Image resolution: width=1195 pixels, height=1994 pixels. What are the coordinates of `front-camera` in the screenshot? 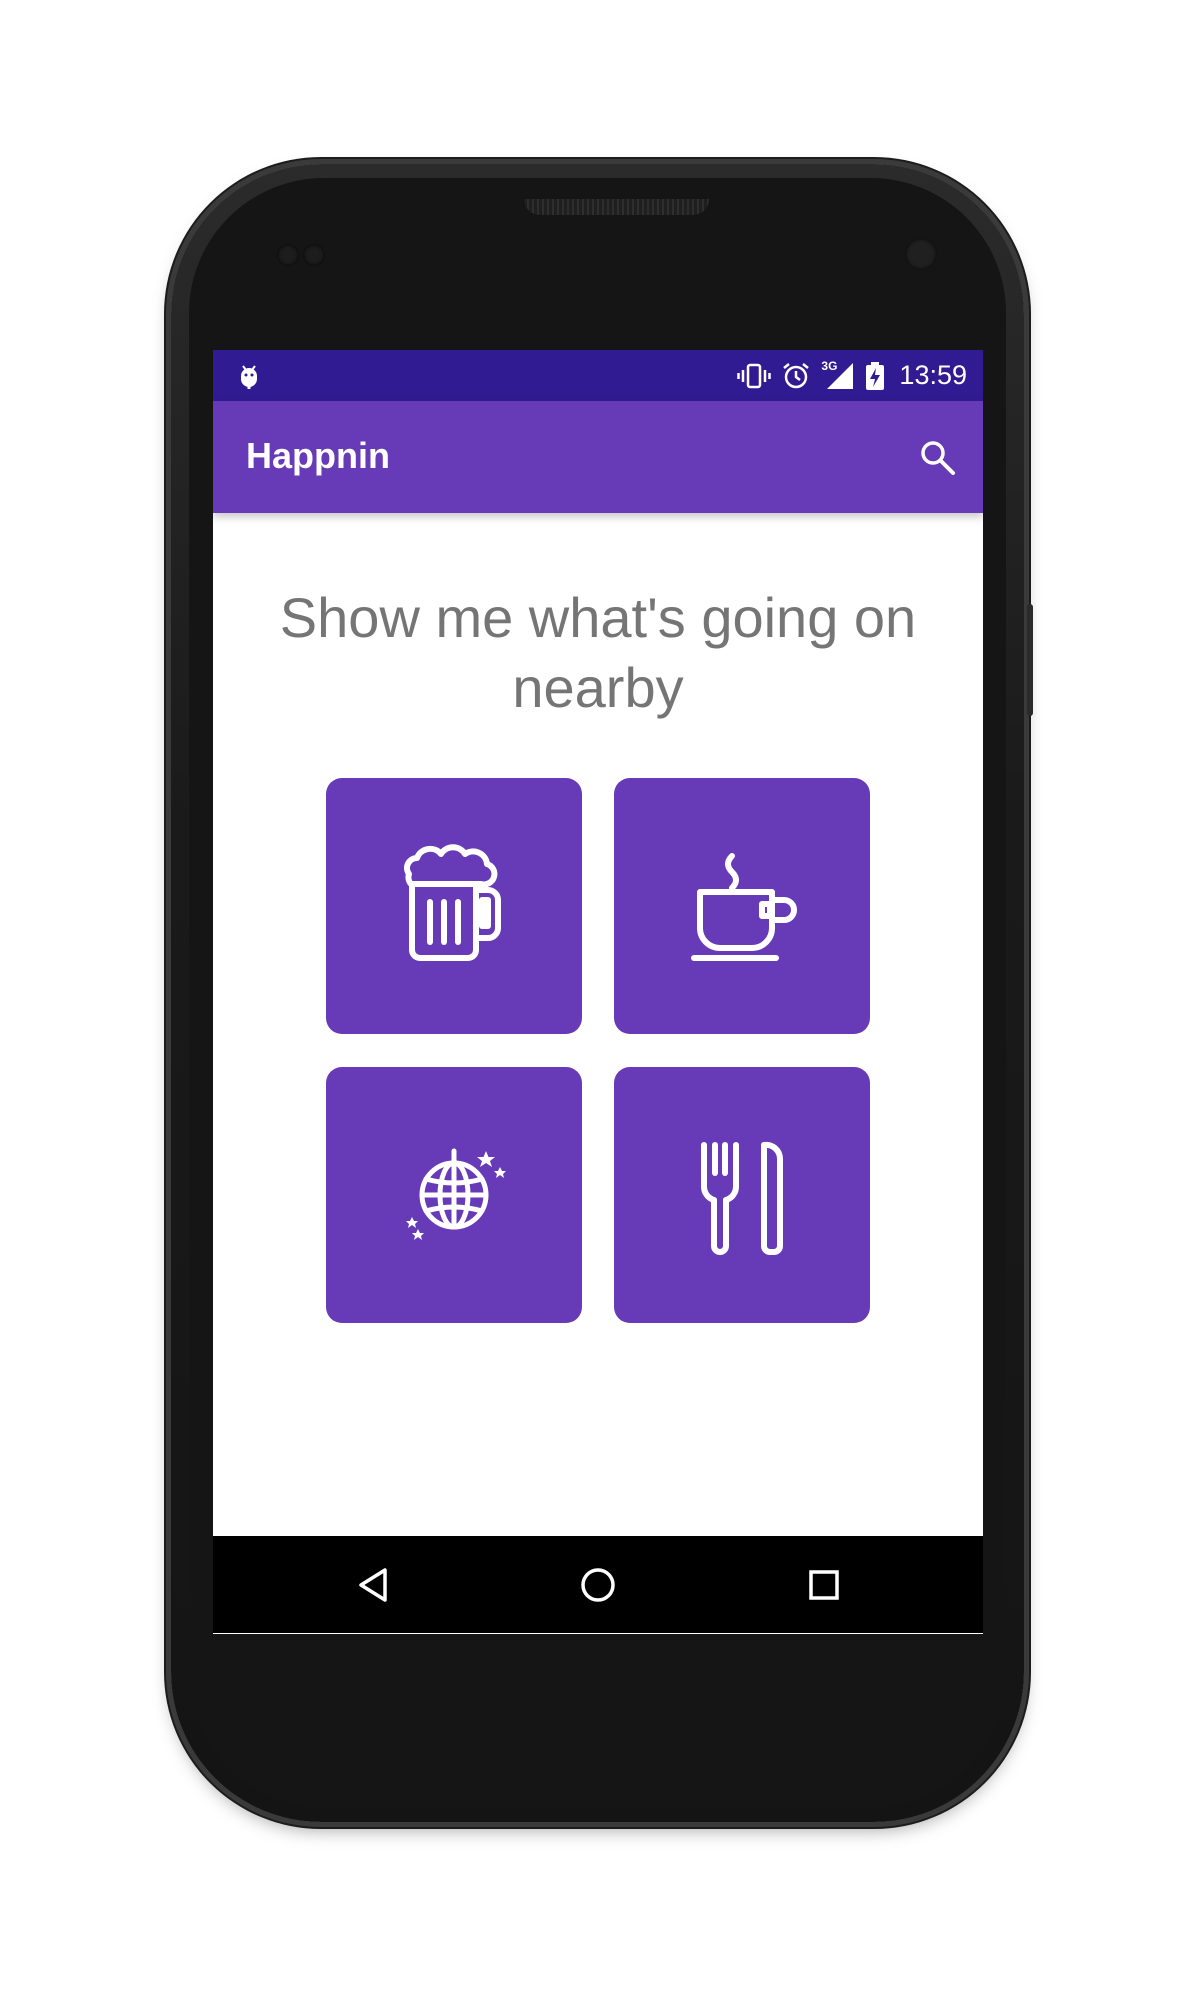 It's located at (921, 254).